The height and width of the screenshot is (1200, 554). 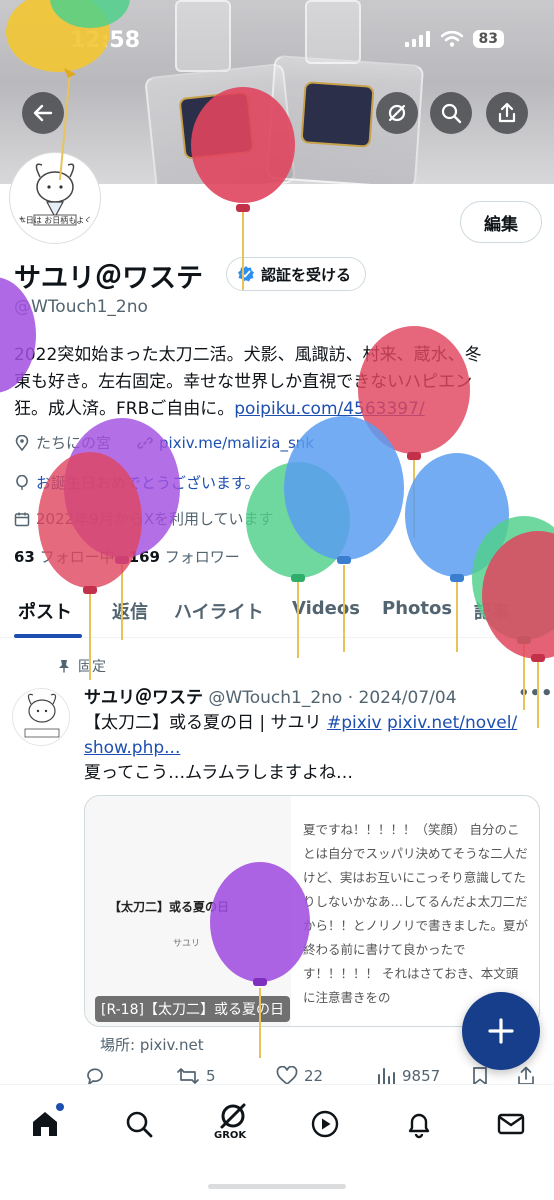 I want to click on profile-handle: @WTouch1_2no, so click(x=81, y=307).